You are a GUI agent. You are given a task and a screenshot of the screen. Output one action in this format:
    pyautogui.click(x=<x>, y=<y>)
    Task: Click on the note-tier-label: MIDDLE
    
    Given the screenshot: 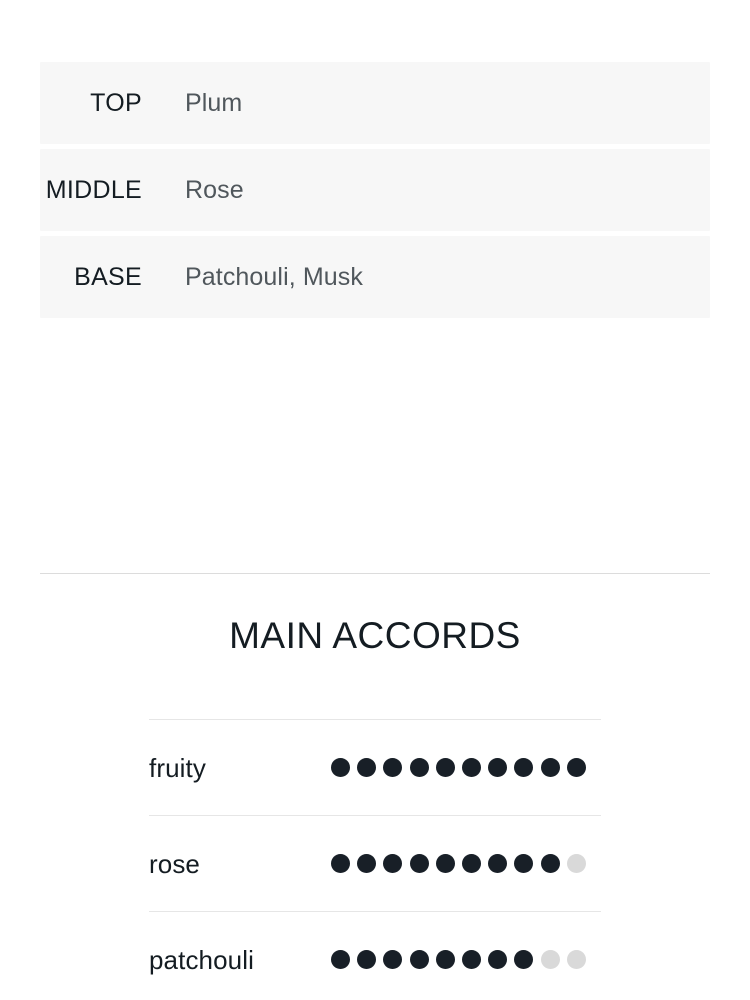 What is the action you would take?
    pyautogui.click(x=93, y=189)
    